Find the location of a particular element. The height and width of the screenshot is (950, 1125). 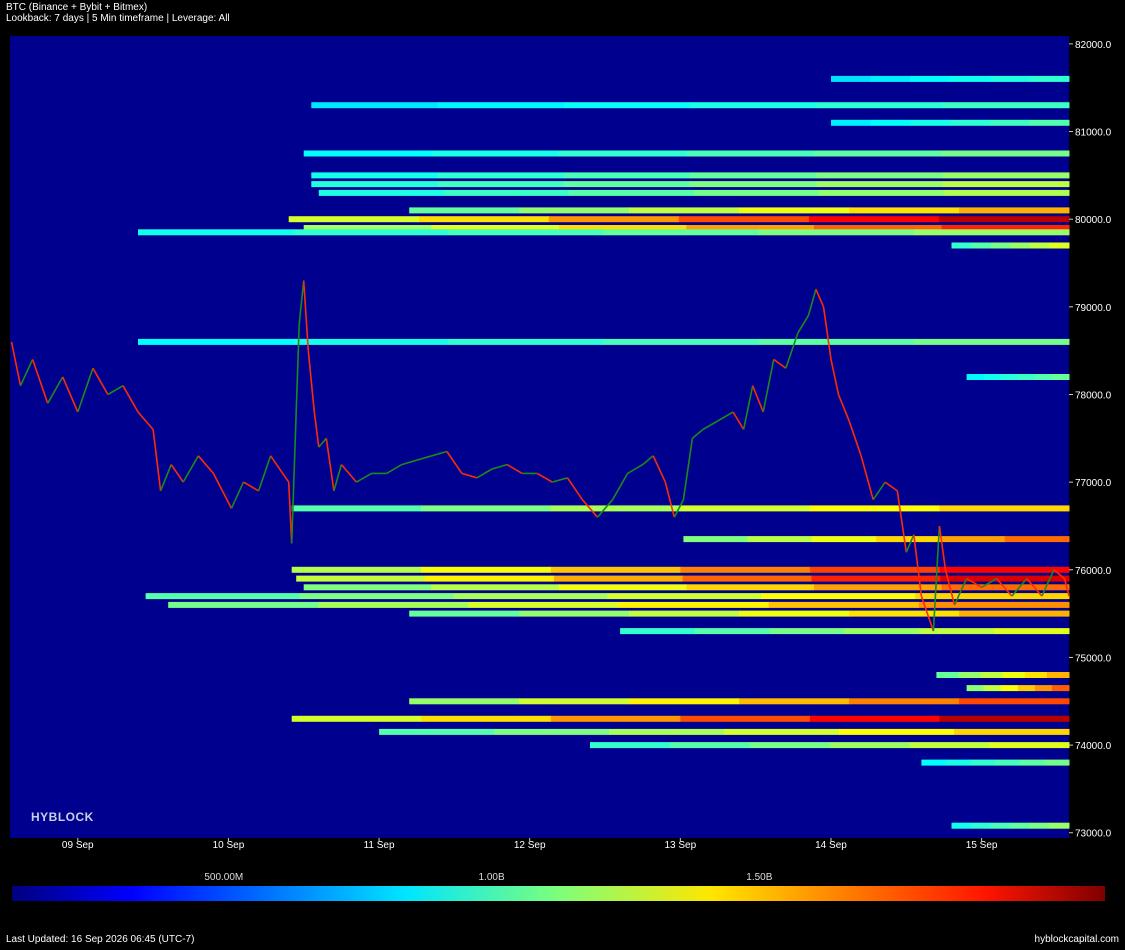

y-tick-label: 79000.0 is located at coordinates (1093, 308).